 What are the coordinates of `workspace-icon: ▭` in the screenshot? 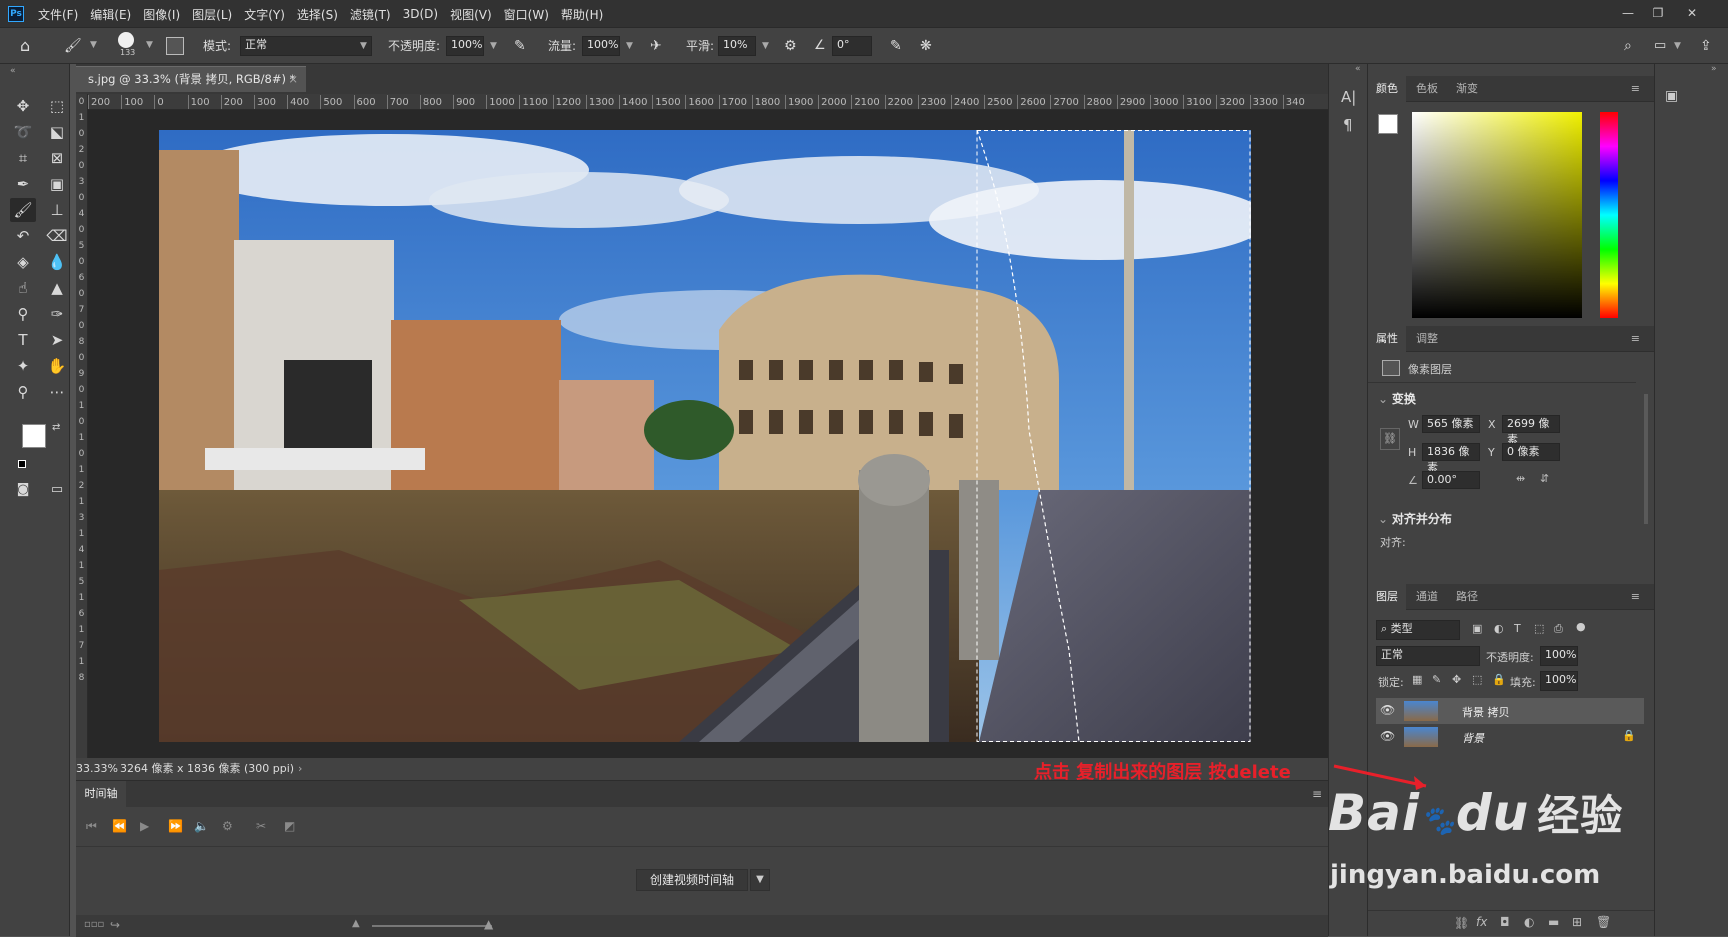 It's located at (1660, 46).